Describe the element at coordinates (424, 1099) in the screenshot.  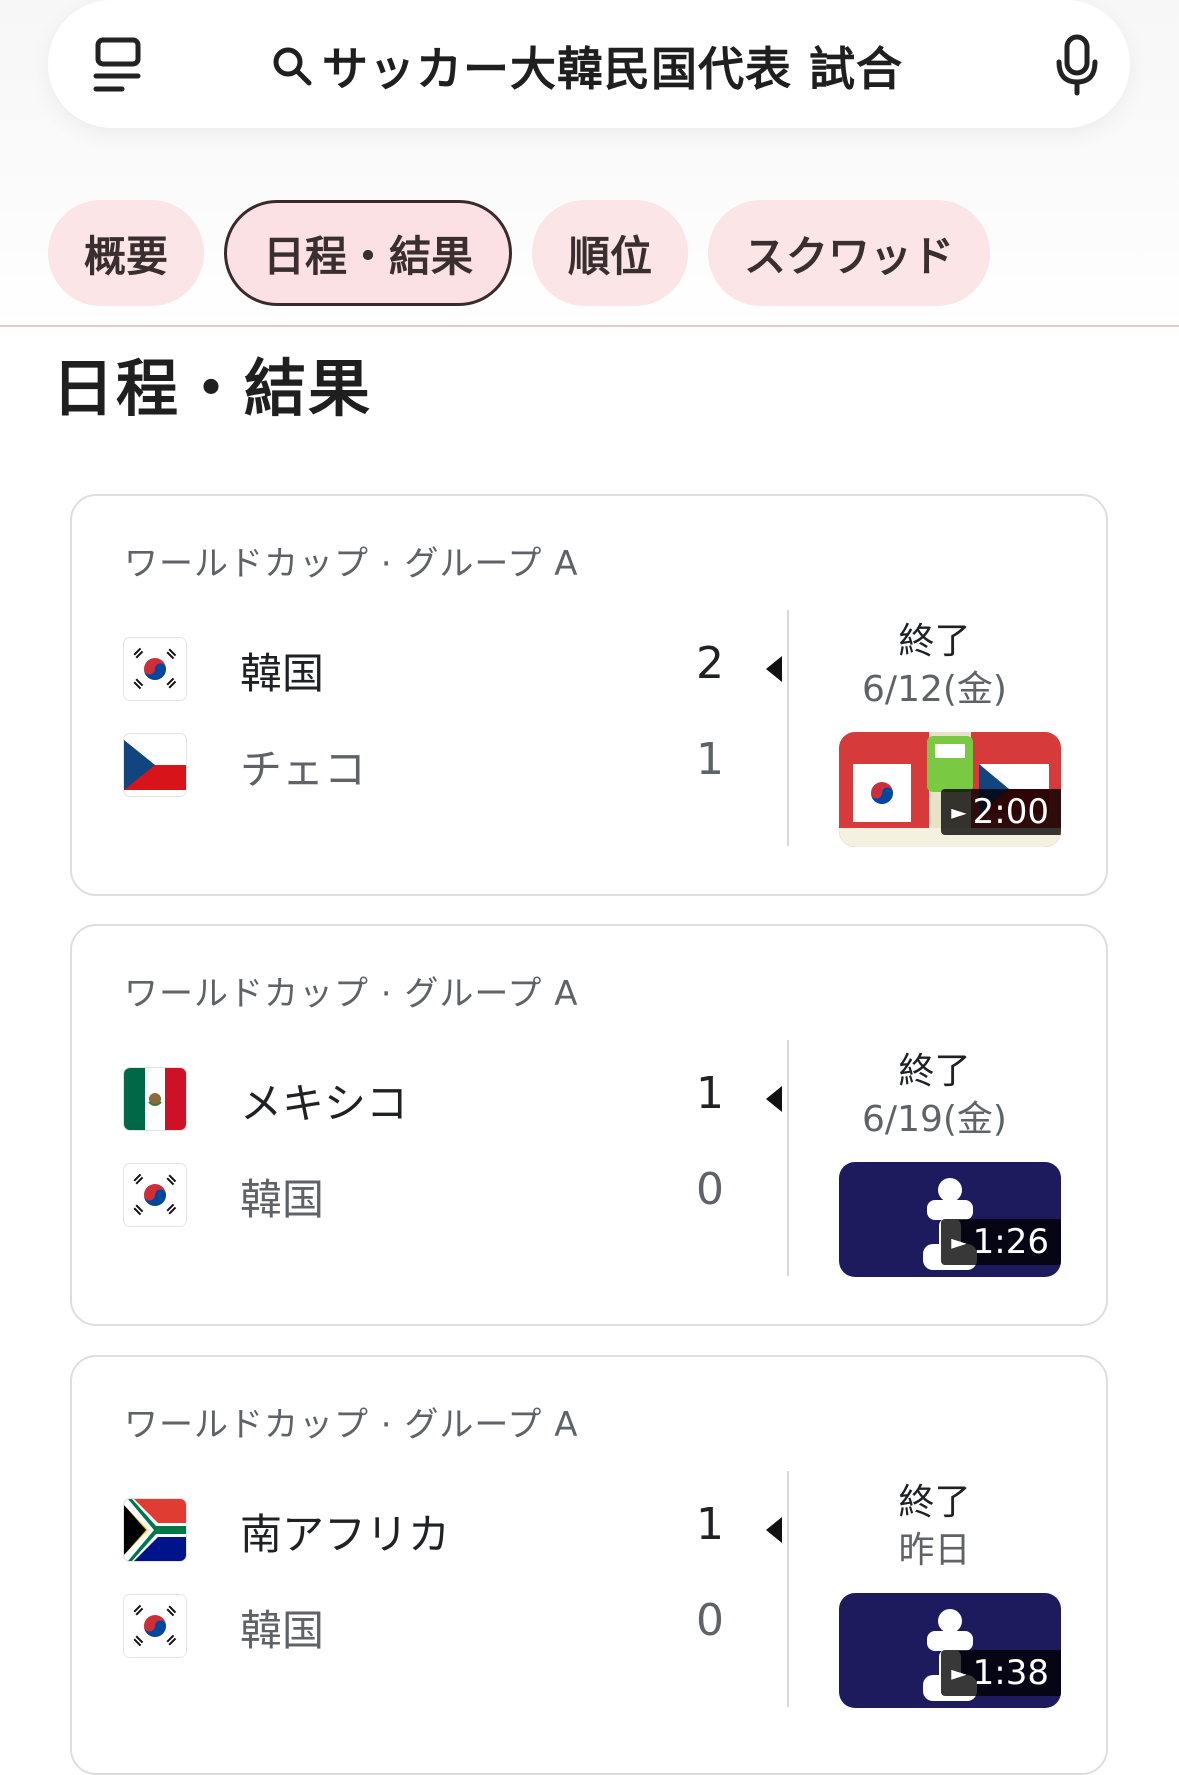
I see `team-row-home: メキシコ 1` at that location.